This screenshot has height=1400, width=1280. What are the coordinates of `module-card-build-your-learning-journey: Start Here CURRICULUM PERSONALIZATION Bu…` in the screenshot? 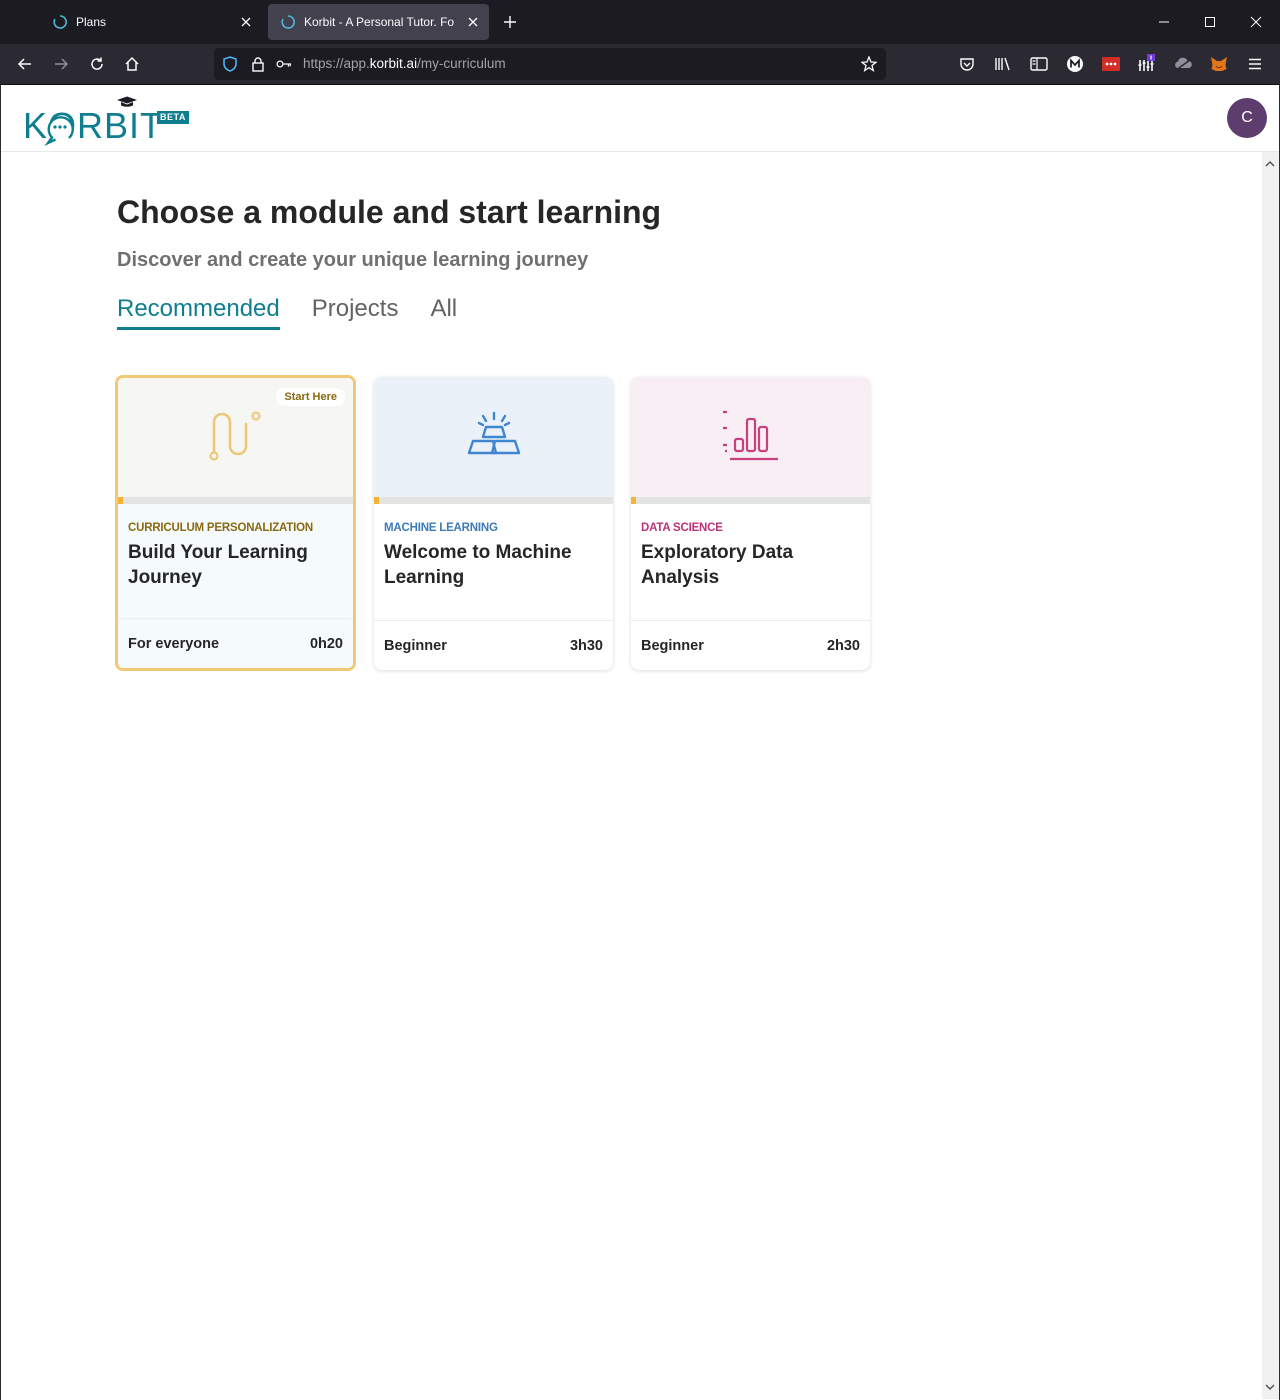 It's located at (235, 523).